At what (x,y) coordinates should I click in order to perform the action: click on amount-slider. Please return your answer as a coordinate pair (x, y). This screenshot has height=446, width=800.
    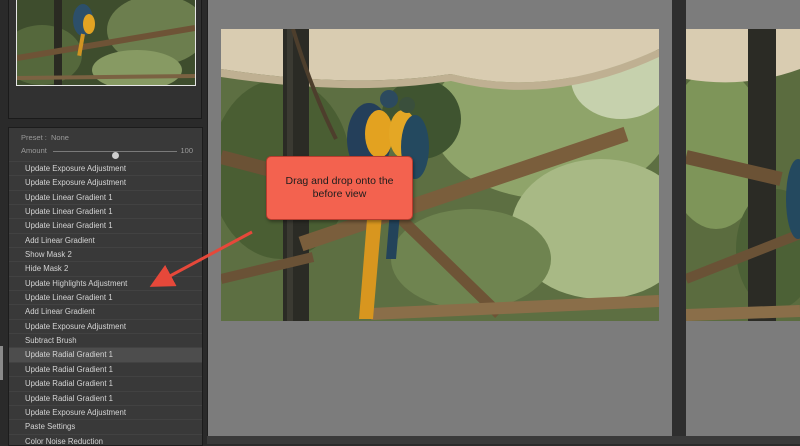
    Looking at the image, I should click on (115, 155).